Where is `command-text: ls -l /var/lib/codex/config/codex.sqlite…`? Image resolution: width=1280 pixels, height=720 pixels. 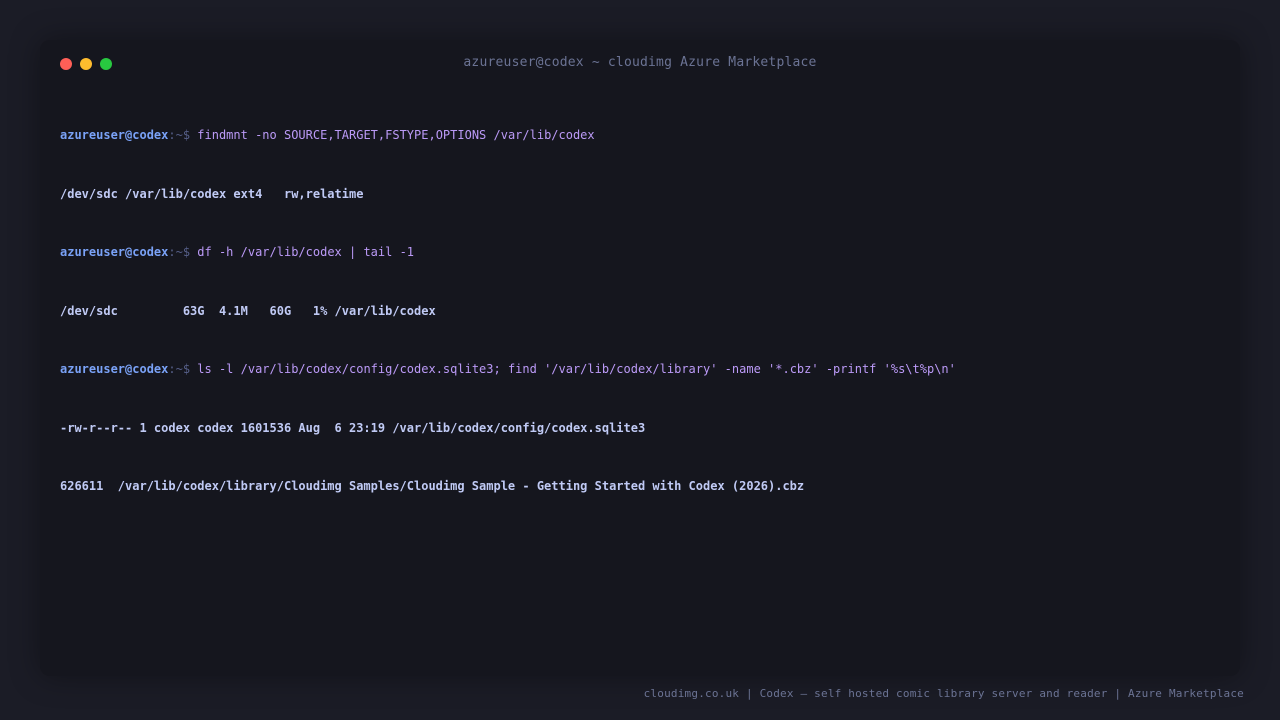 command-text: ls -l /var/lib/codex/config/codex.sqlite… is located at coordinates (576, 369).